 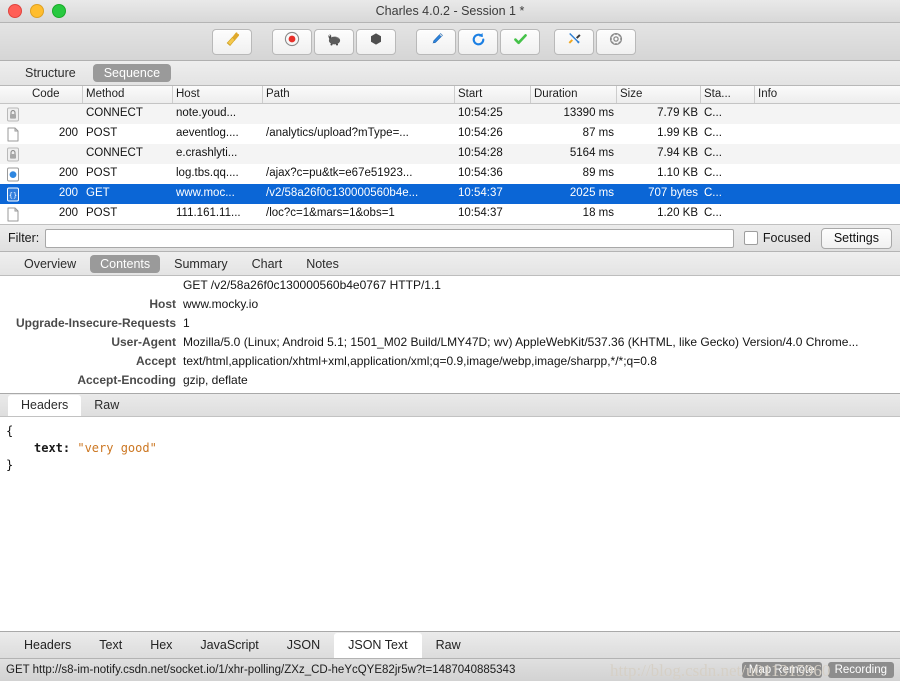 I want to click on header-value: zh-CN,en-US;q=0.8, so click(x=232, y=391).